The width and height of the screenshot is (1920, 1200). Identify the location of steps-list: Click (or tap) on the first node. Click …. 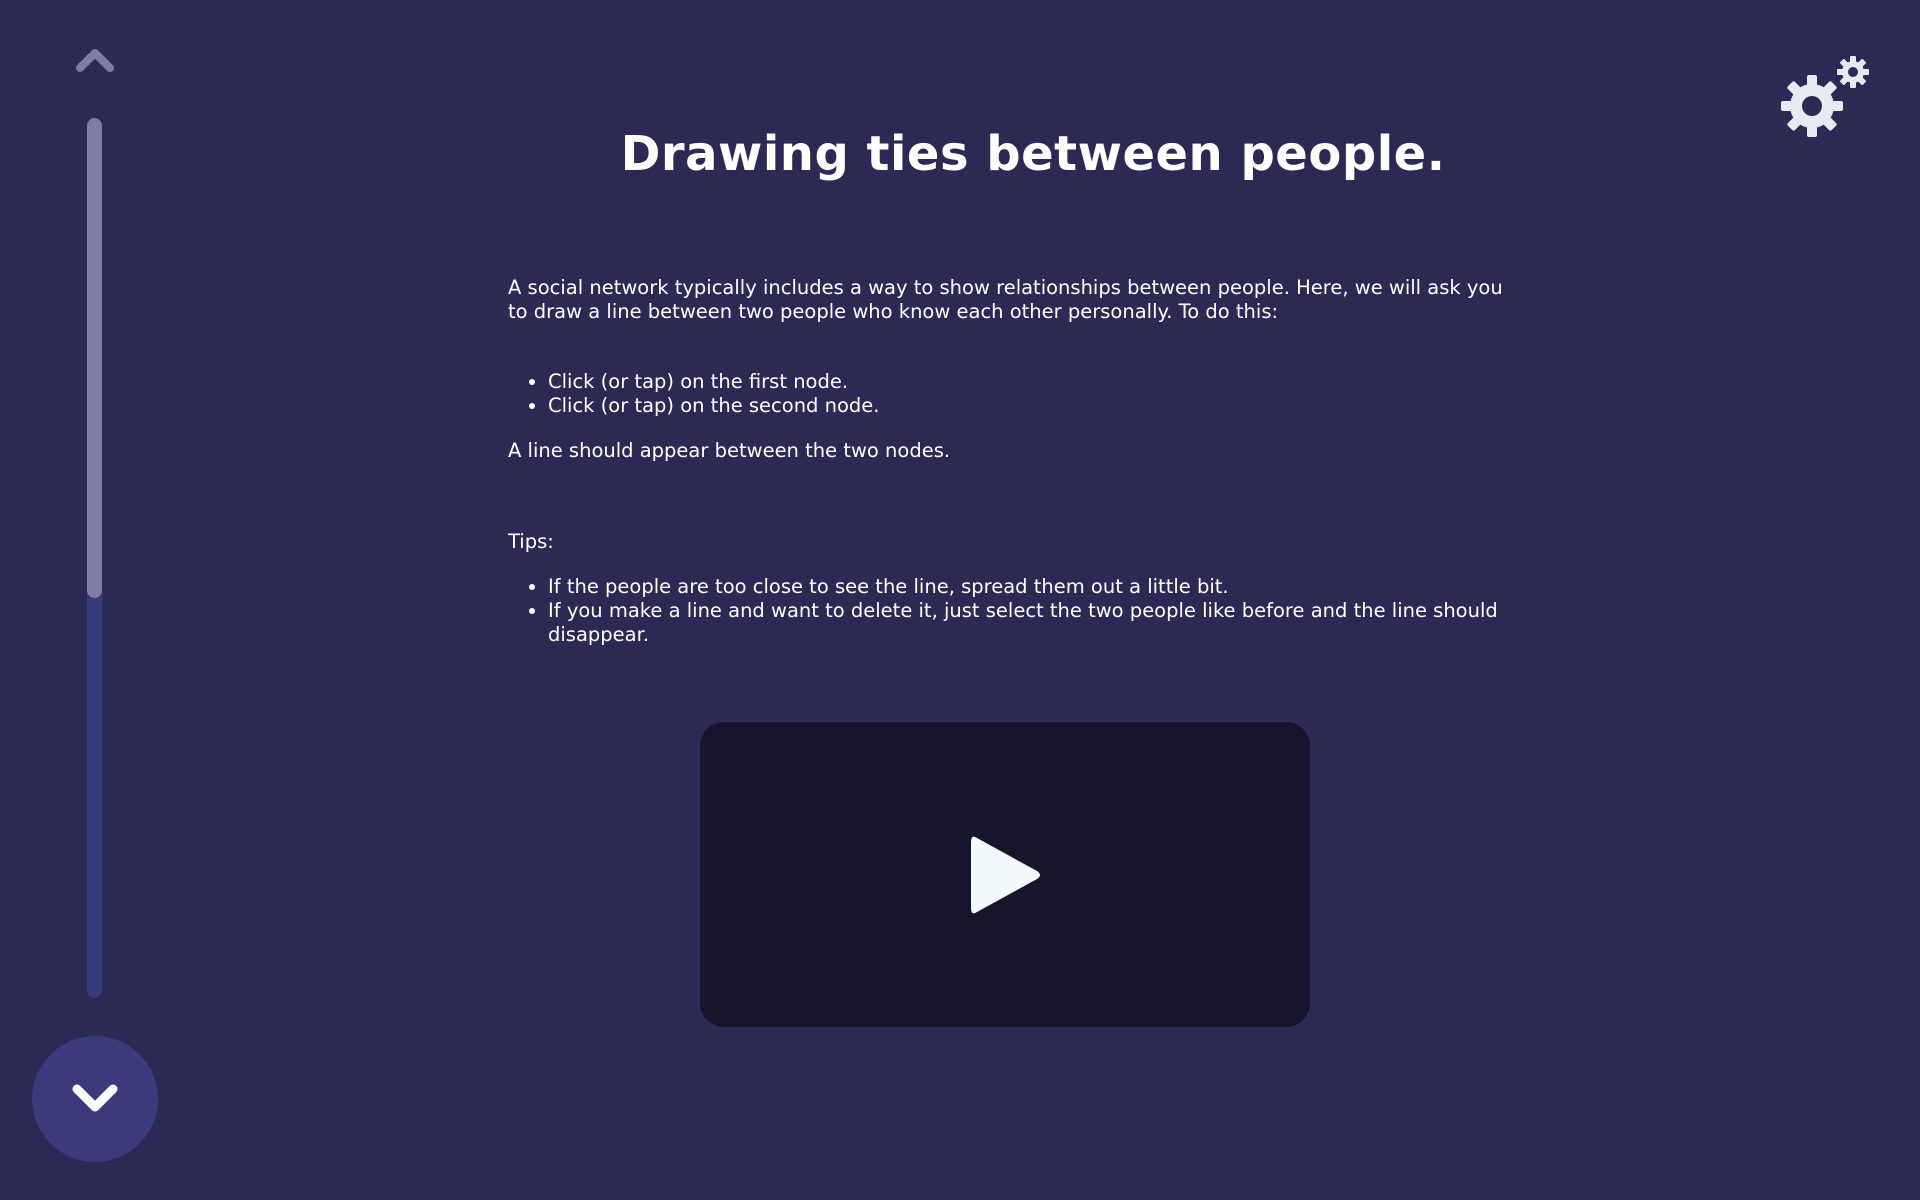
(1013, 394).